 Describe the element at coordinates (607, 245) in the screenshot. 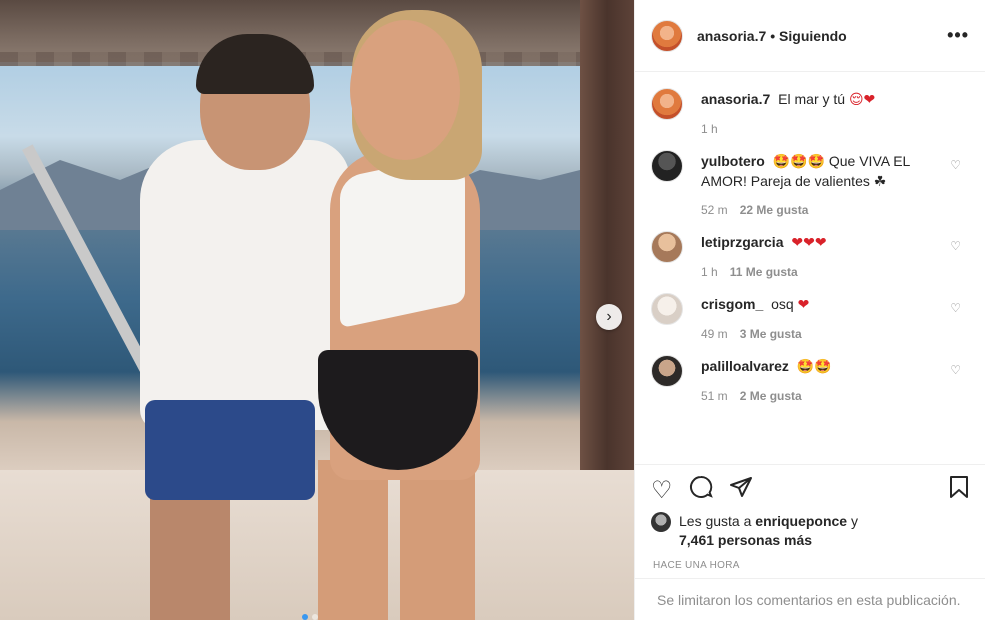

I see `boat-curtain` at that location.